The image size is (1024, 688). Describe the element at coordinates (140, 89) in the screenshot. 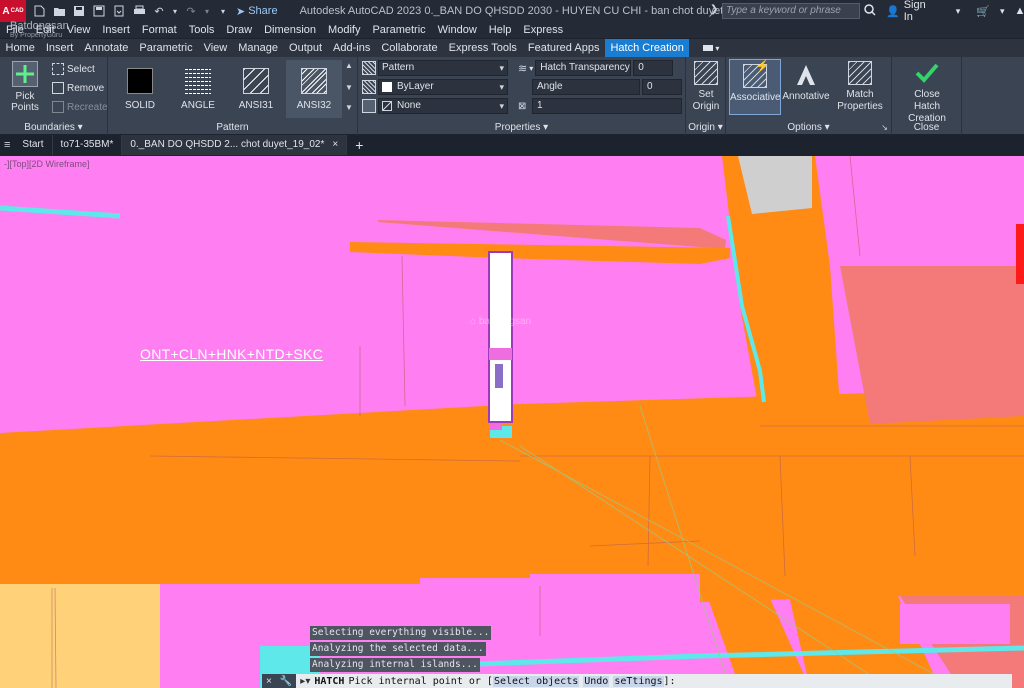

I see `pattern-solid: SOLID` at that location.